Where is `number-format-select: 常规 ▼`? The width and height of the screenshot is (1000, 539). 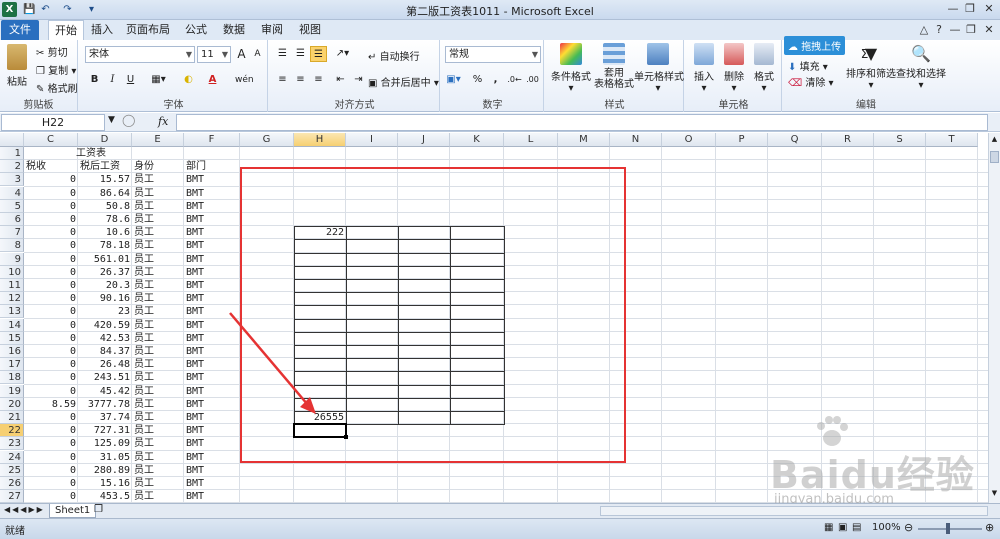
number-format-select: 常规 ▼ is located at coordinates (493, 54).